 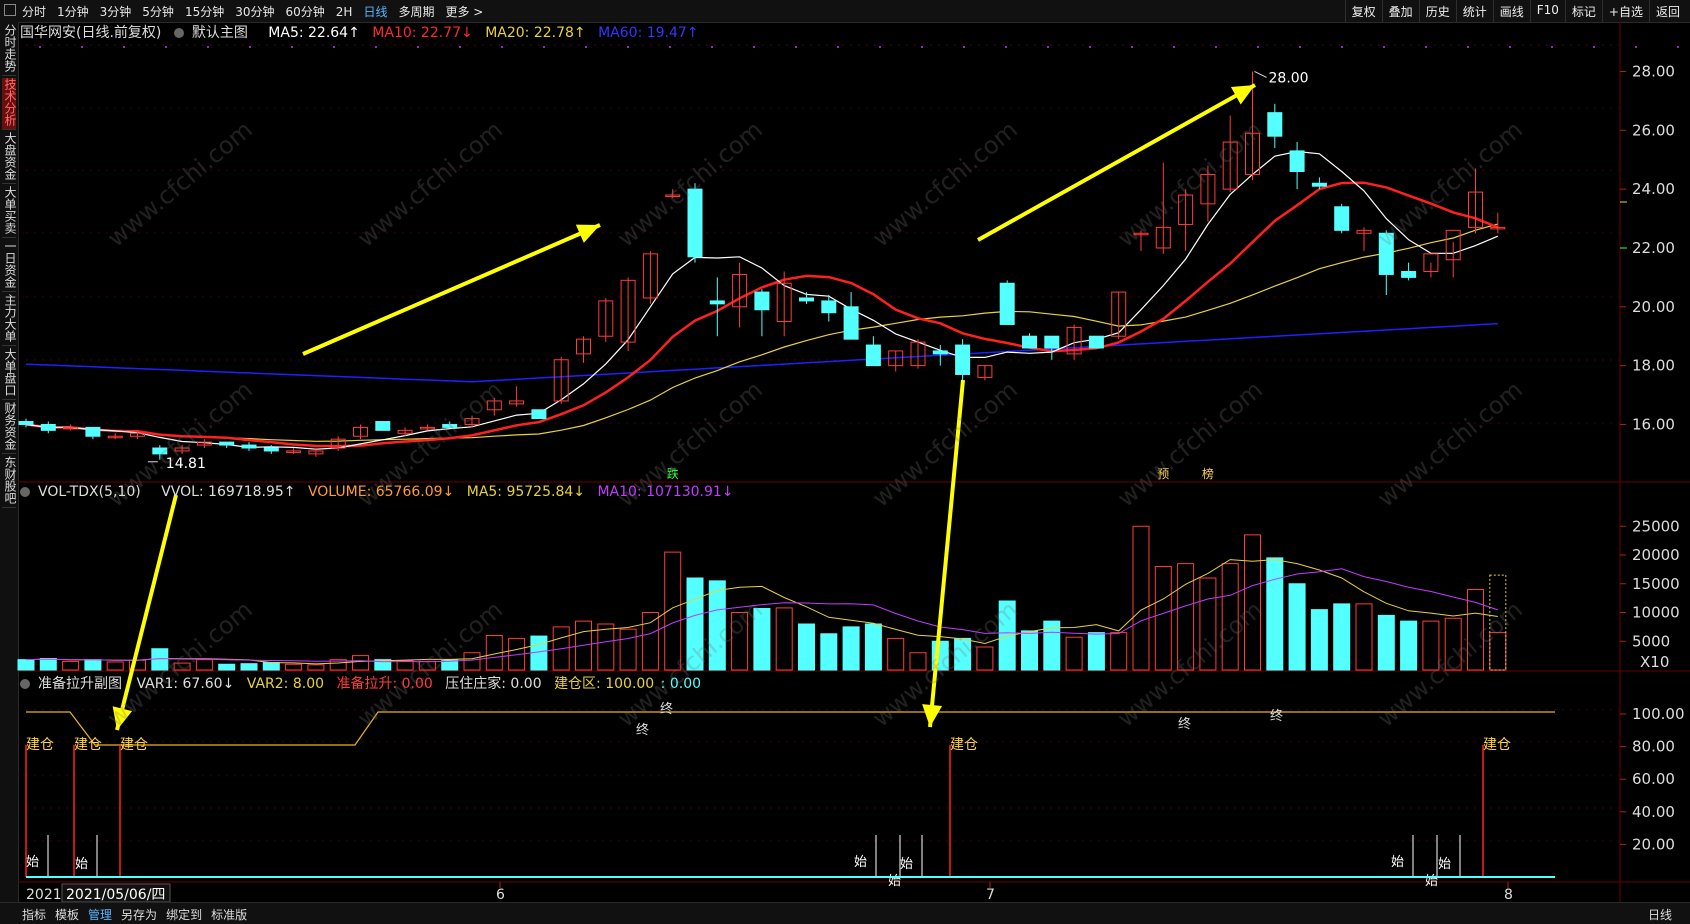 What do you see at coordinates (845, 913) in the screenshot?
I see `bottom-toolbar: 指标 模板 管理 另存为 绑定到 标准版 日线` at bounding box center [845, 913].